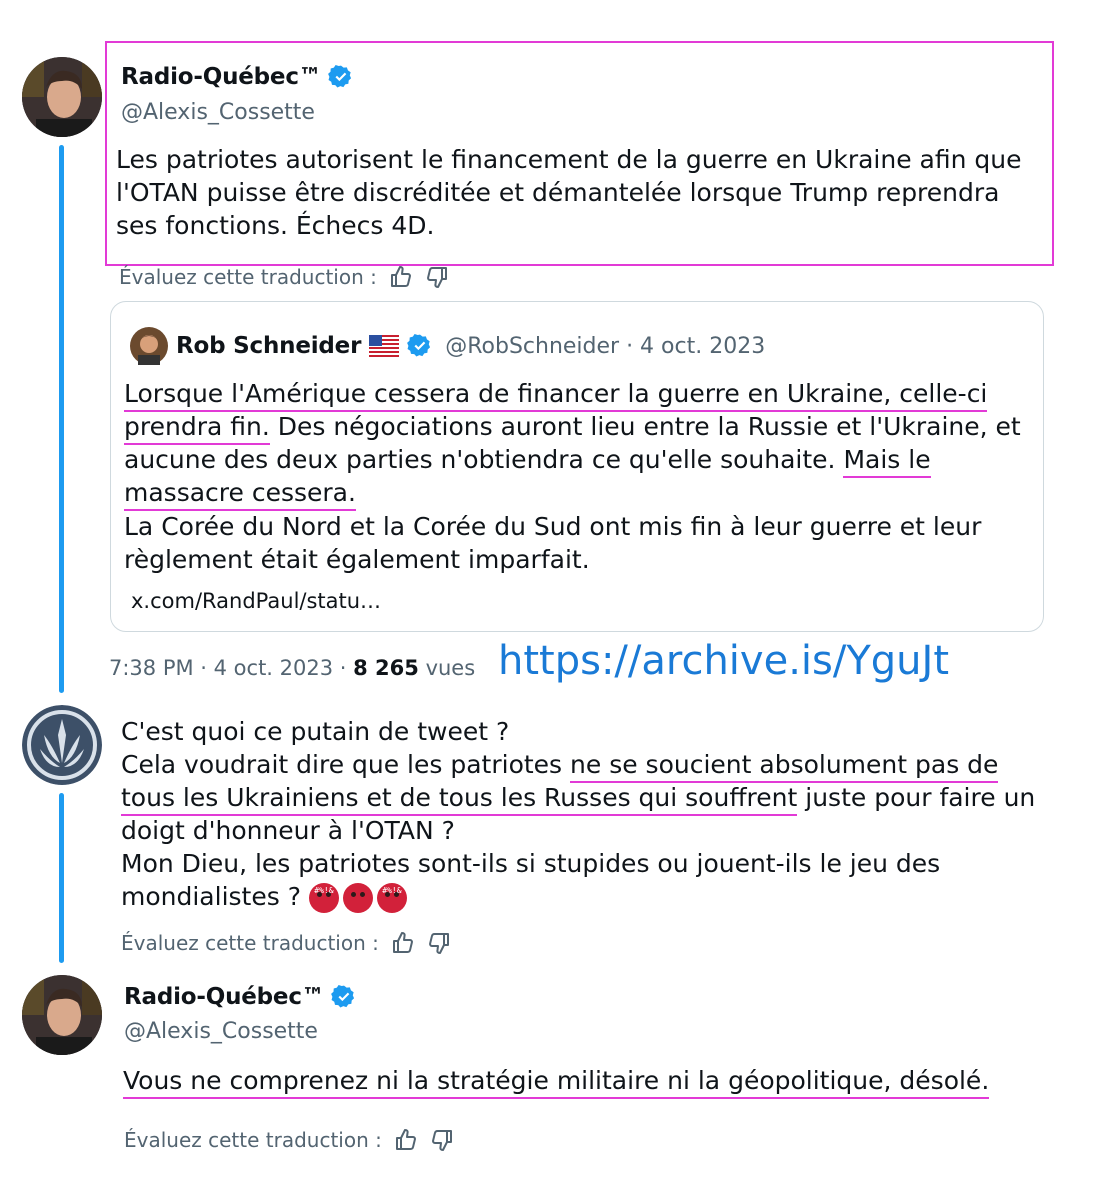 The height and width of the screenshot is (1200, 1094). I want to click on views-count: 8 265, so click(386, 668).